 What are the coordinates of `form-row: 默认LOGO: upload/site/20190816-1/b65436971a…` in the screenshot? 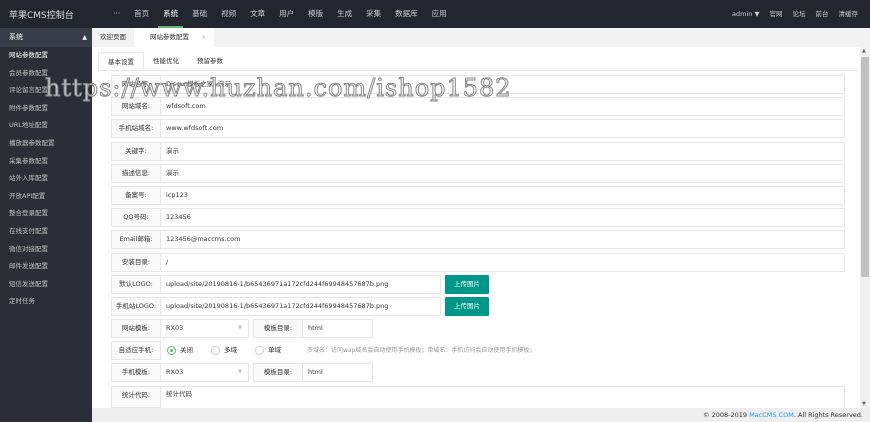 It's located at (300, 284).